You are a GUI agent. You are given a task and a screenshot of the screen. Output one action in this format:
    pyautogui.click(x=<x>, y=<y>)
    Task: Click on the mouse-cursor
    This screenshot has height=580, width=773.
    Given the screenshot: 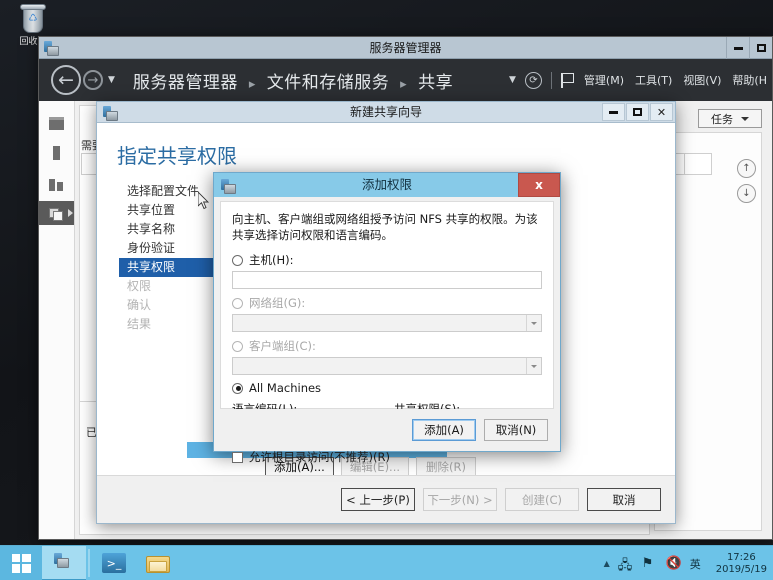 What is the action you would take?
    pyautogui.click(x=204, y=201)
    